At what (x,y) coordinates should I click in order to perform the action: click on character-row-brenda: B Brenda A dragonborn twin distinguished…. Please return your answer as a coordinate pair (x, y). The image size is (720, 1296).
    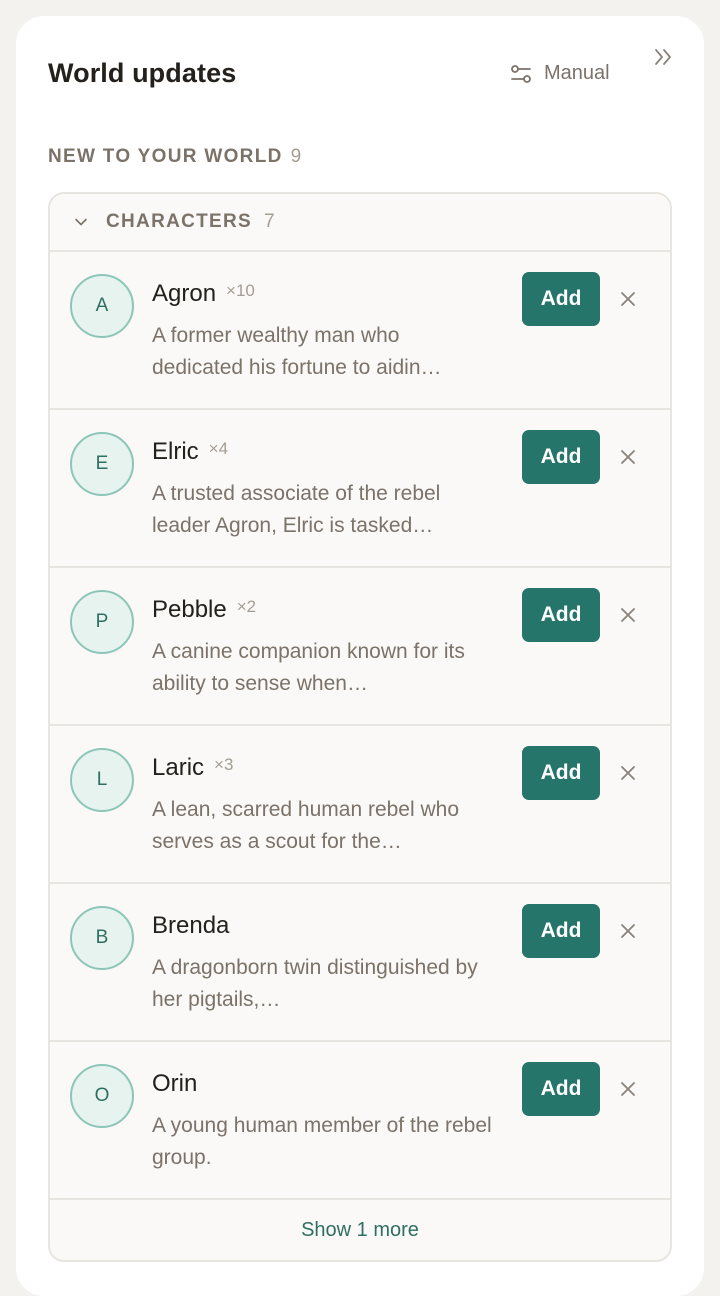
    Looking at the image, I should click on (360, 963).